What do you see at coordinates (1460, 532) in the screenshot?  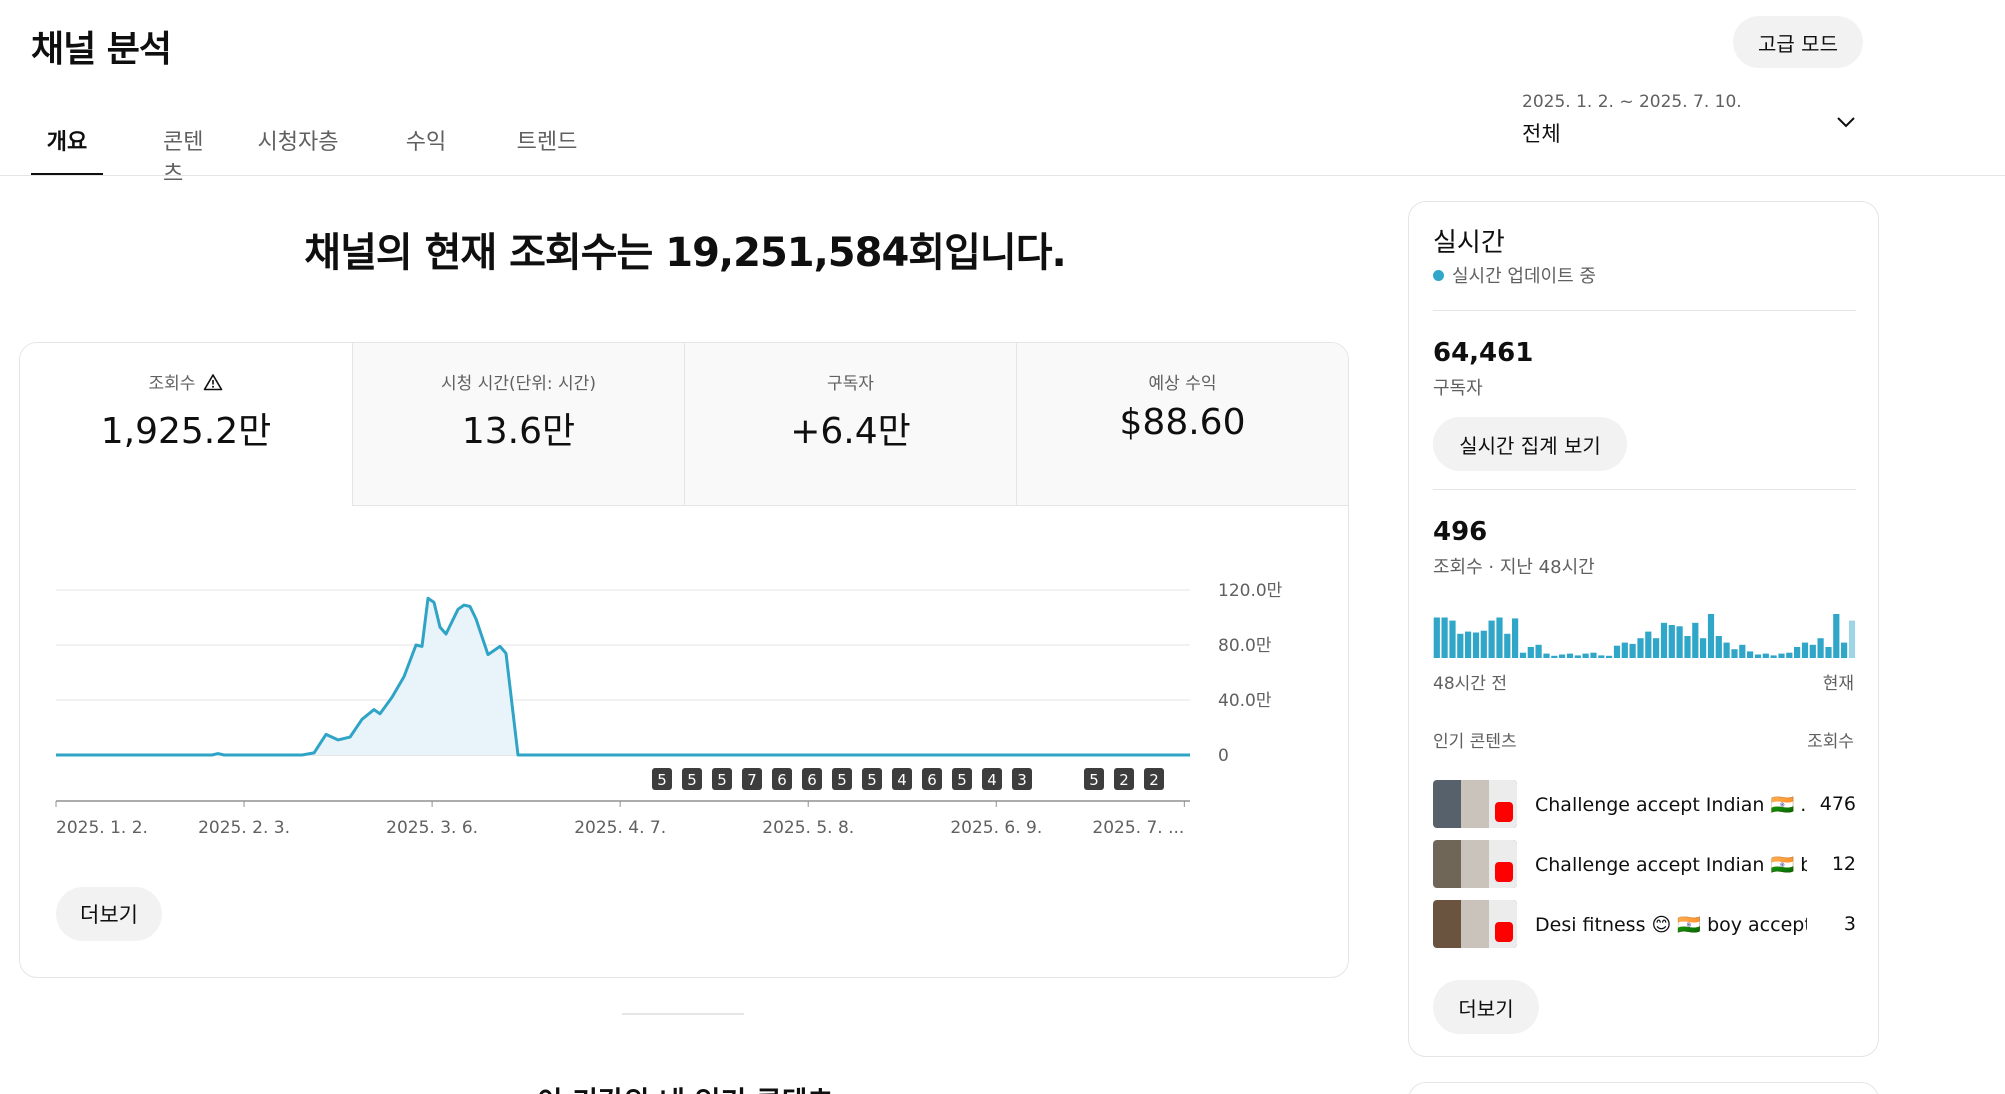 I see `views-48h-count: 496` at bounding box center [1460, 532].